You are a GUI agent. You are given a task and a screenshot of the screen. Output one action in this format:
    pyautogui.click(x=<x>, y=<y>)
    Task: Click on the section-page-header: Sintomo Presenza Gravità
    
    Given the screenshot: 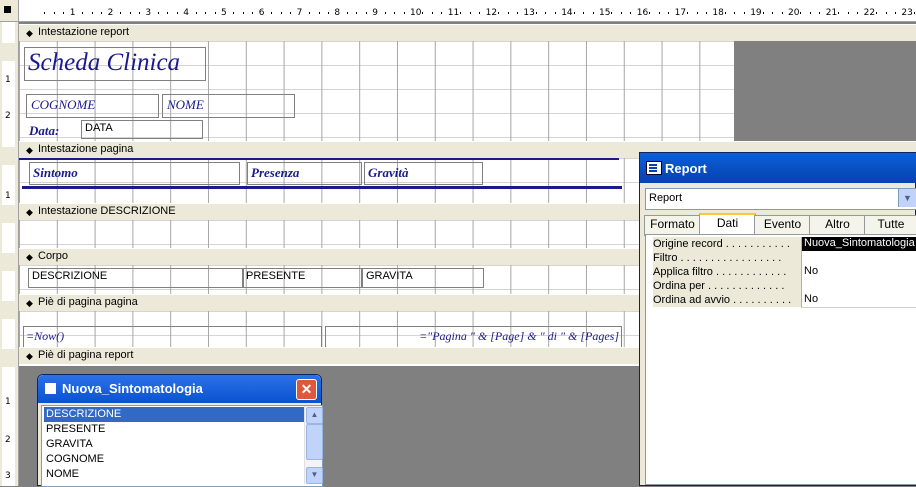 What is the action you would take?
    pyautogui.click(x=376, y=180)
    